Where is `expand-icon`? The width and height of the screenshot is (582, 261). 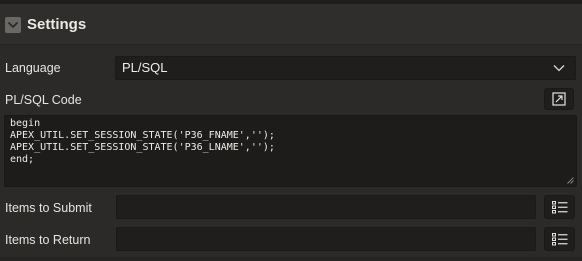
expand-icon is located at coordinates (559, 99).